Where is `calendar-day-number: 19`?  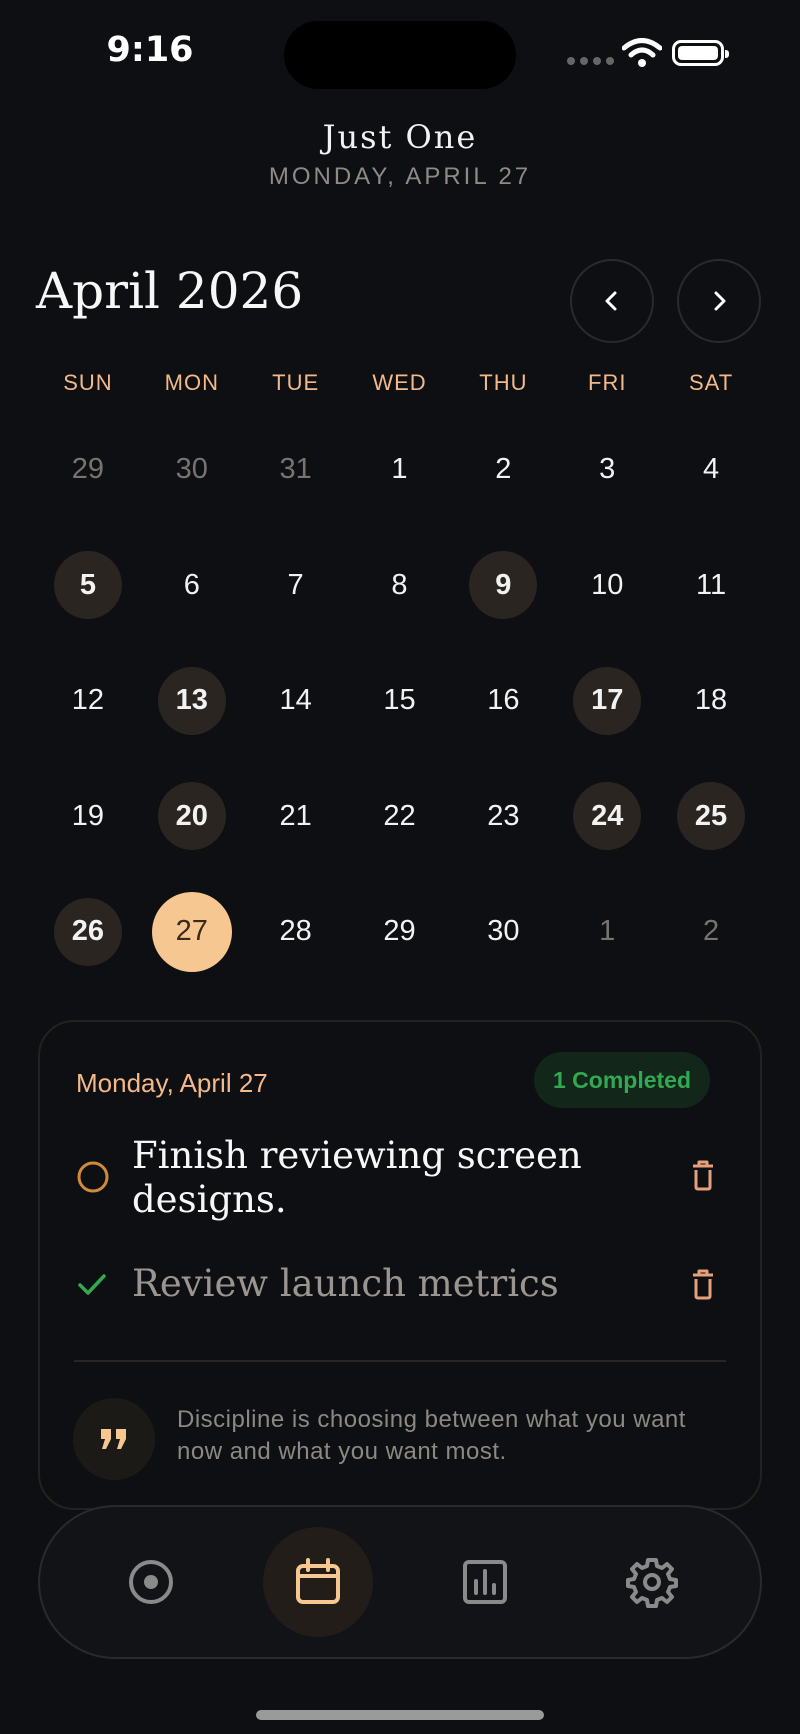
calendar-day-number: 19 is located at coordinates (88, 815).